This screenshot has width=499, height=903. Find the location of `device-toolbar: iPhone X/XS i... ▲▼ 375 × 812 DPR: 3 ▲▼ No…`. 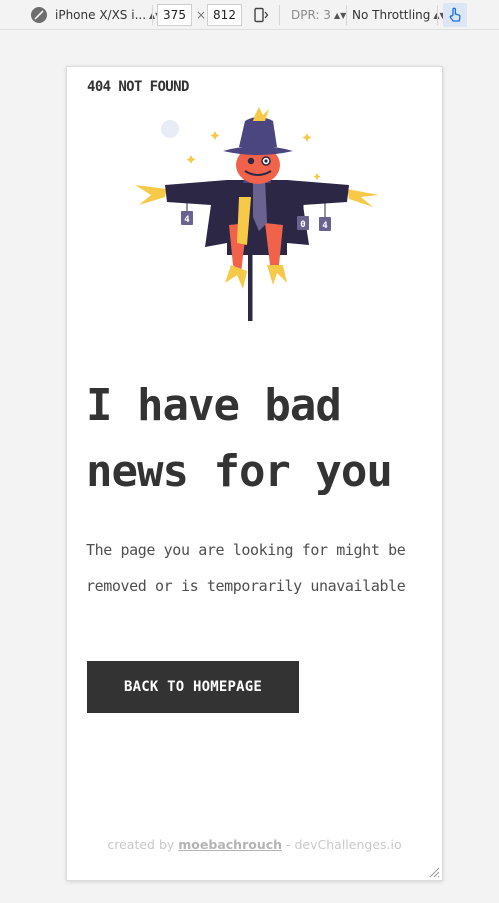

device-toolbar: iPhone X/XS i... ▲▼ 375 × 812 DPR: 3 ▲▼ No… is located at coordinates (249, 15).